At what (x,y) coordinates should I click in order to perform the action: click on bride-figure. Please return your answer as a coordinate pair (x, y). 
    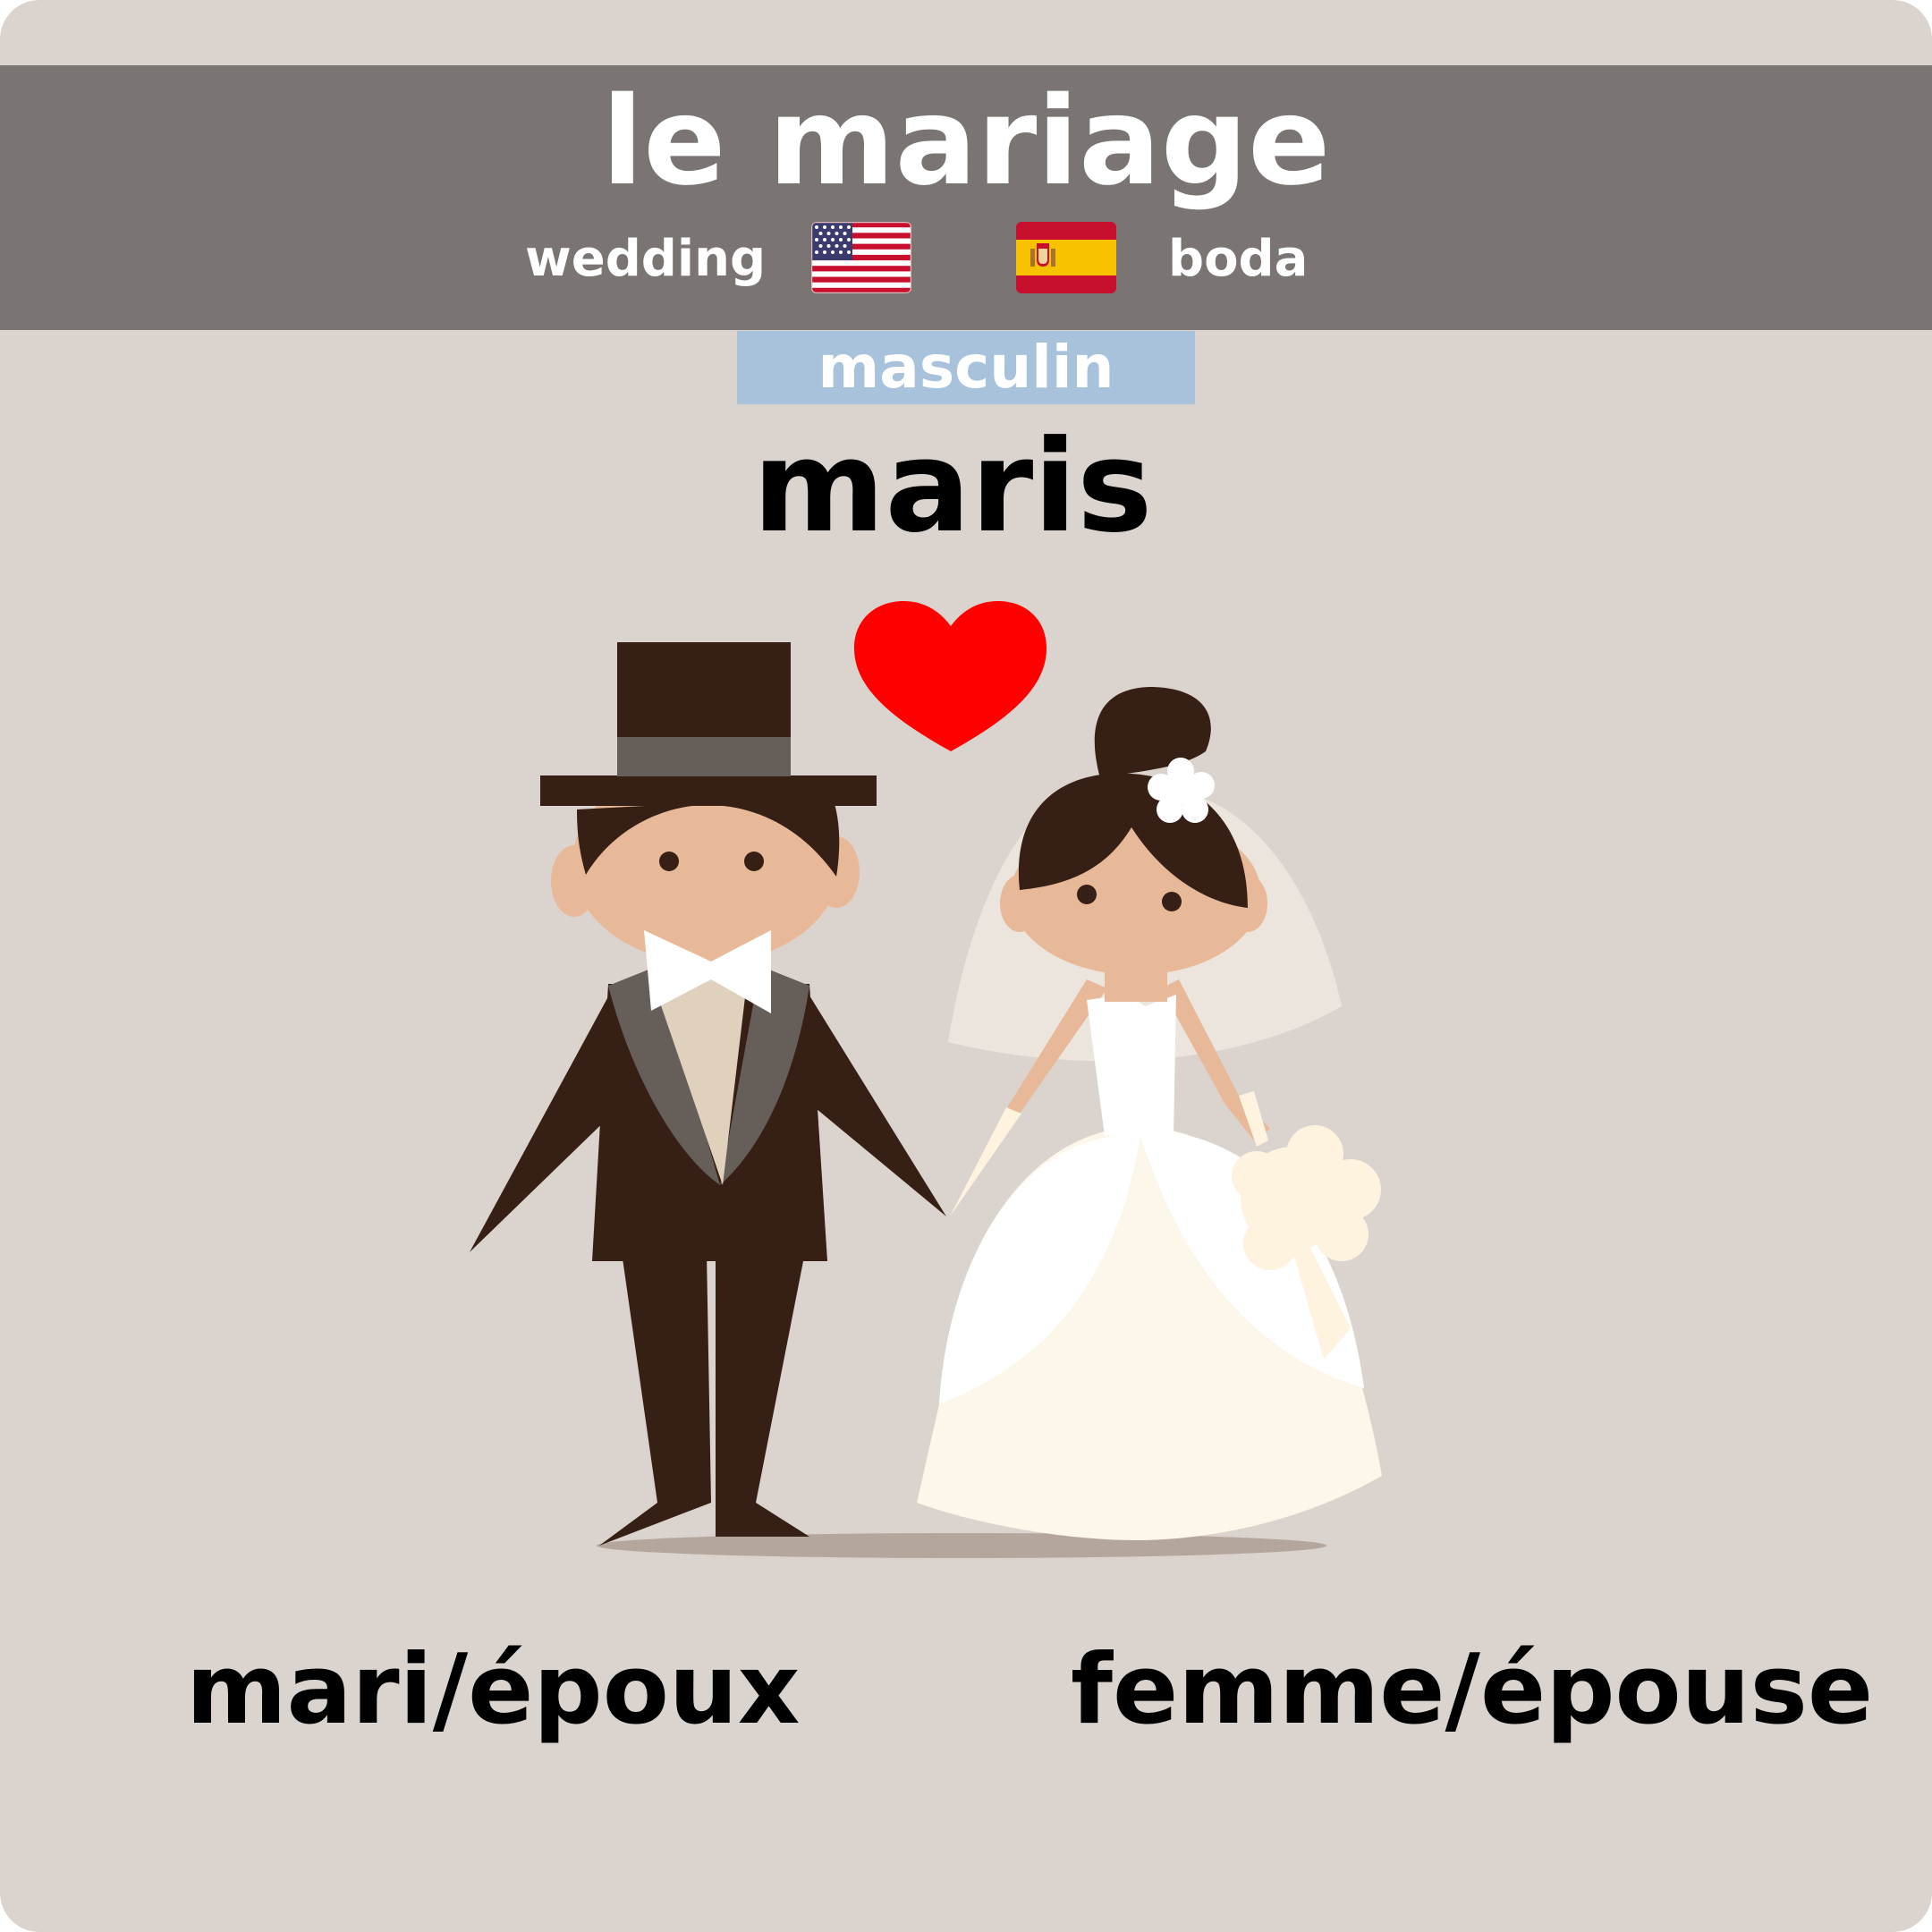
    Looking at the image, I should click on (1149, 1113).